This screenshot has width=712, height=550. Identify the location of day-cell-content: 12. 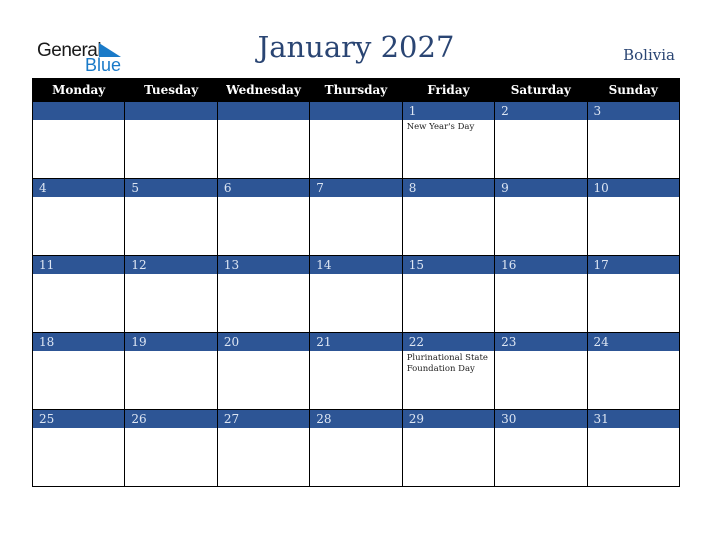
(171, 294).